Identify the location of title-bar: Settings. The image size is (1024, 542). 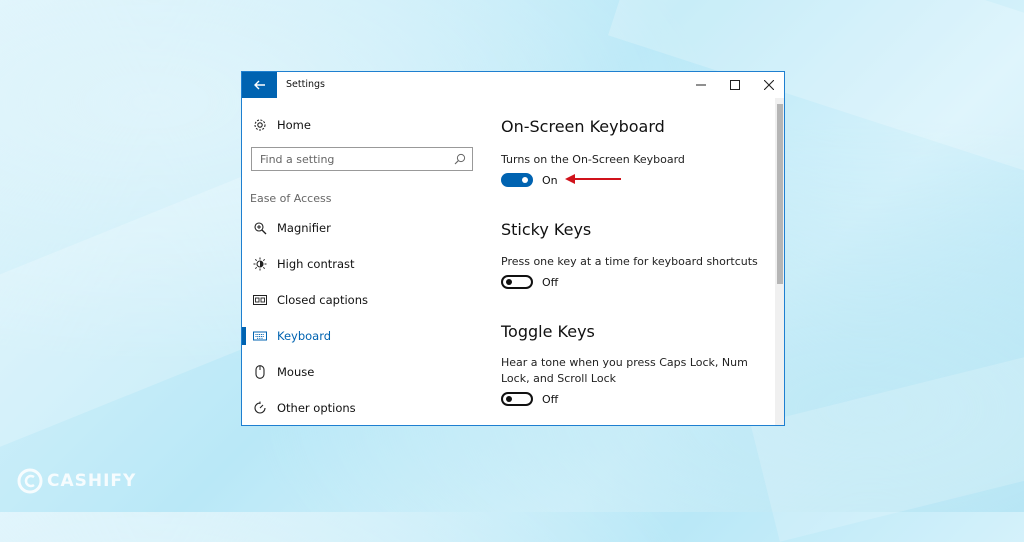
(513, 85).